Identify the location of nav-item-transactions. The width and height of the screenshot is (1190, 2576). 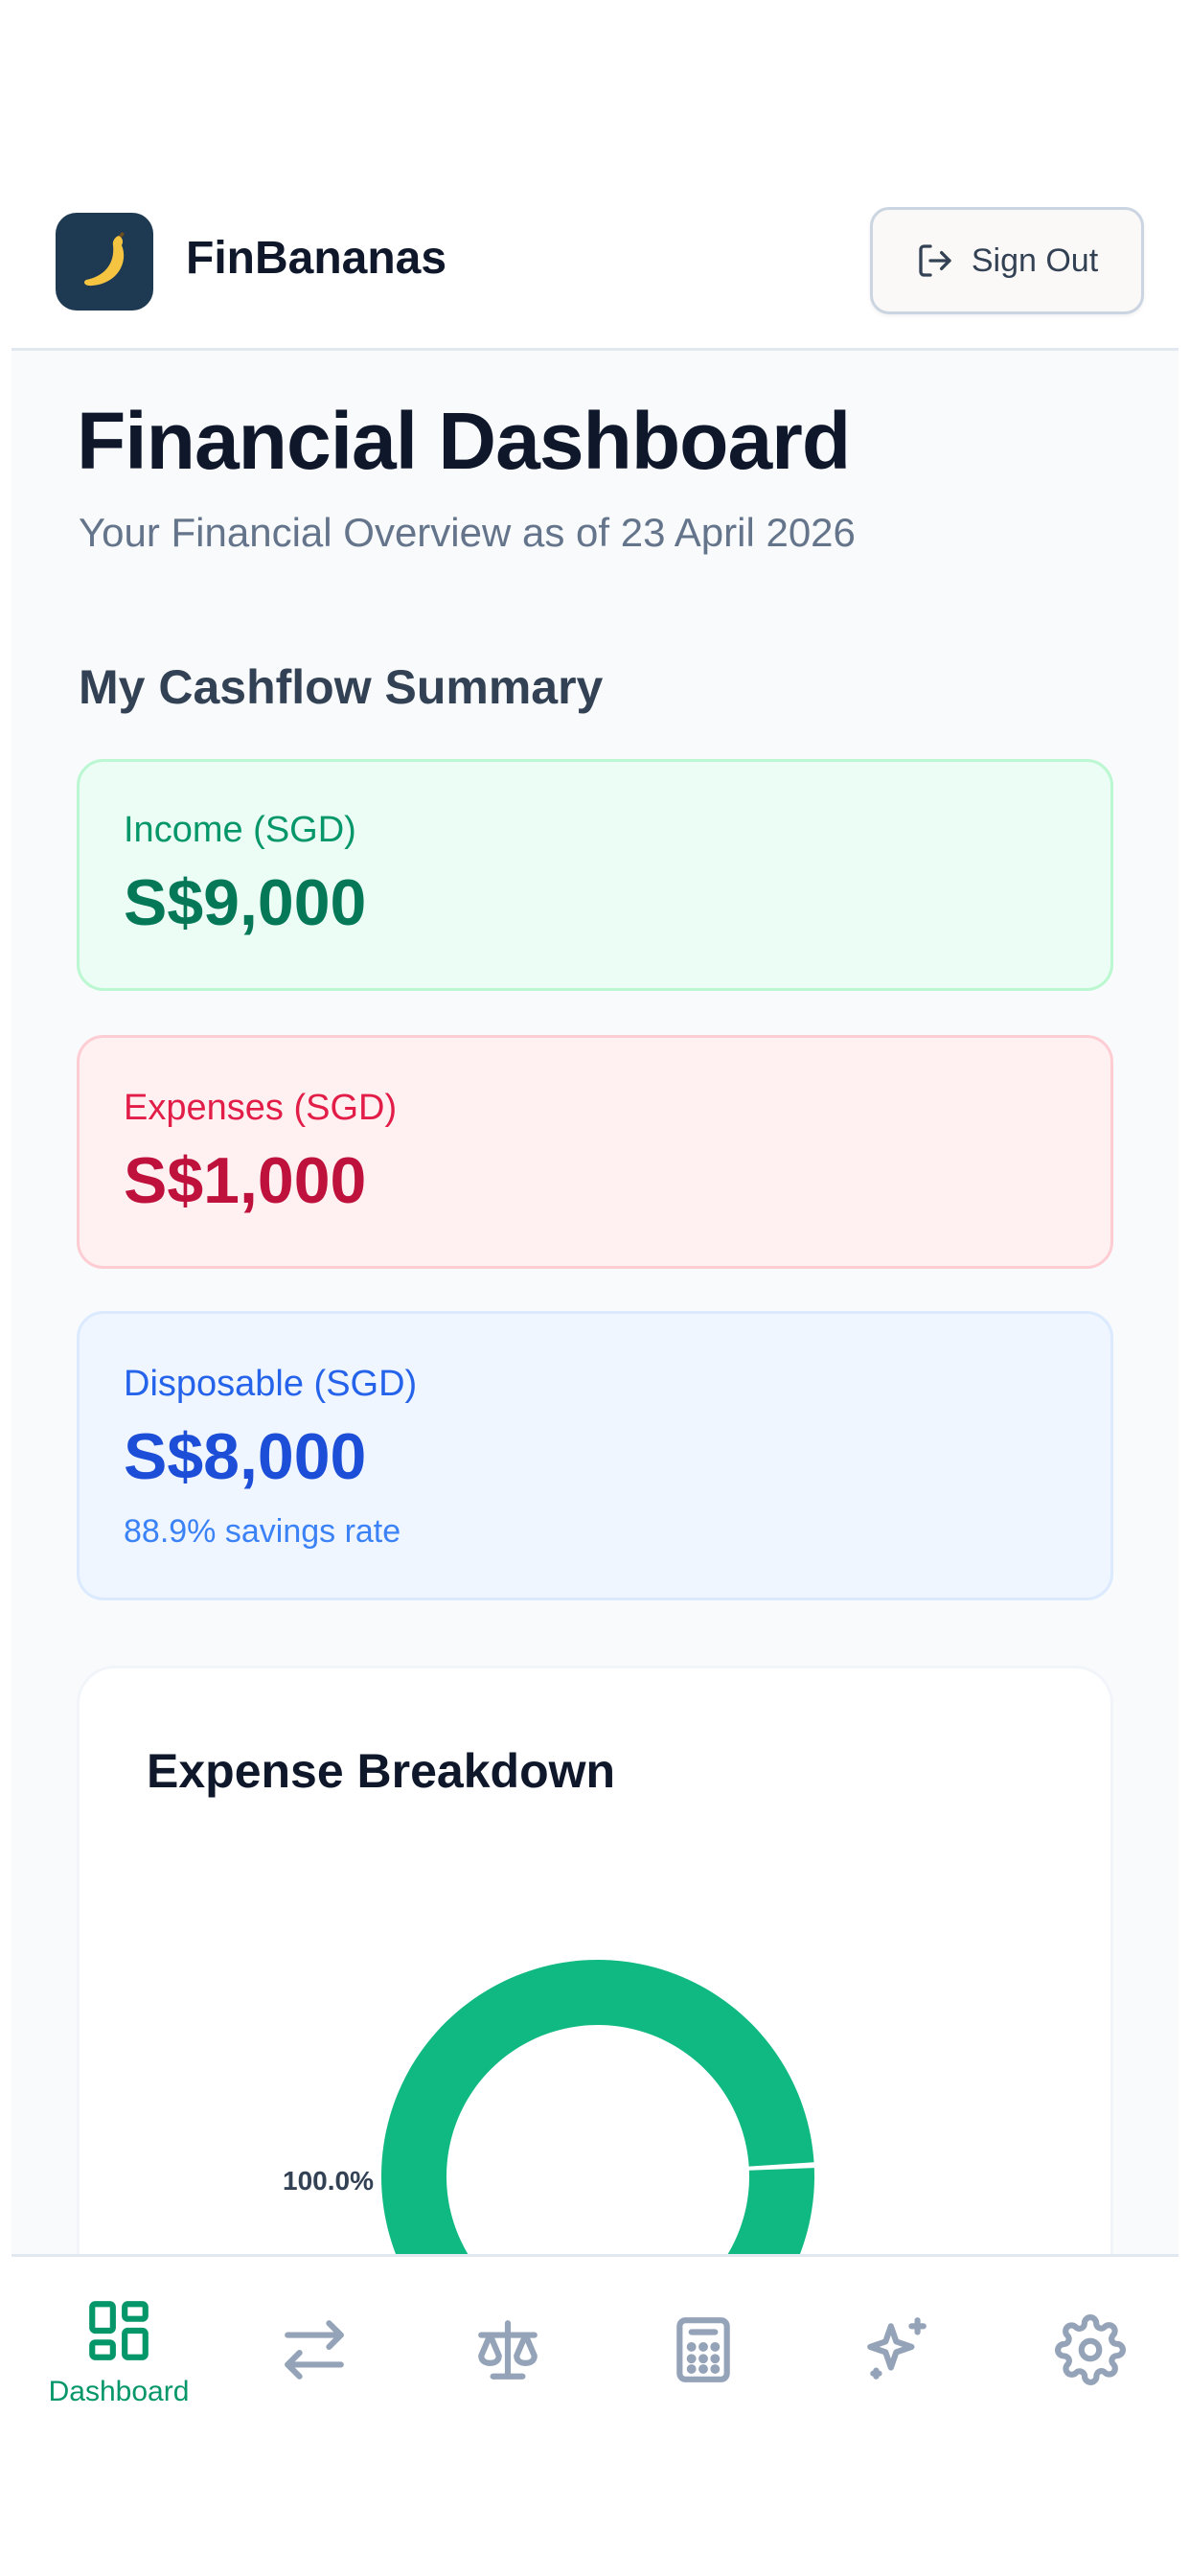
(314, 2381).